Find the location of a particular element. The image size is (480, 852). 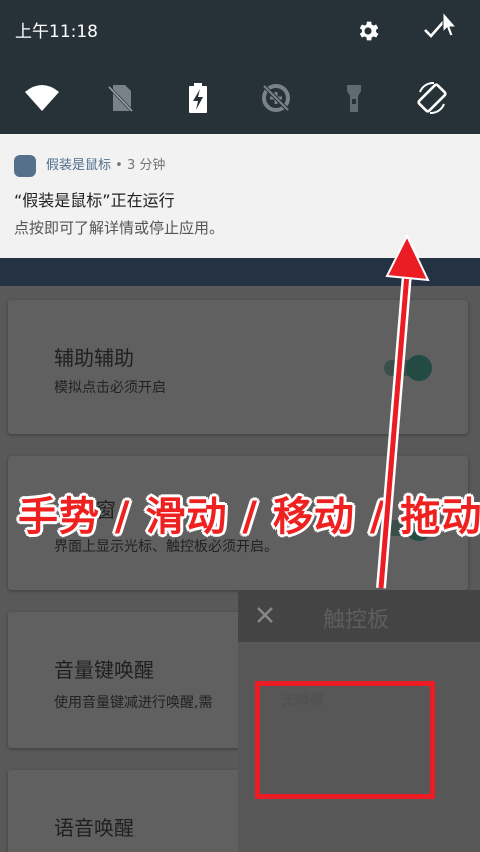

close-icon is located at coordinates (265, 615).